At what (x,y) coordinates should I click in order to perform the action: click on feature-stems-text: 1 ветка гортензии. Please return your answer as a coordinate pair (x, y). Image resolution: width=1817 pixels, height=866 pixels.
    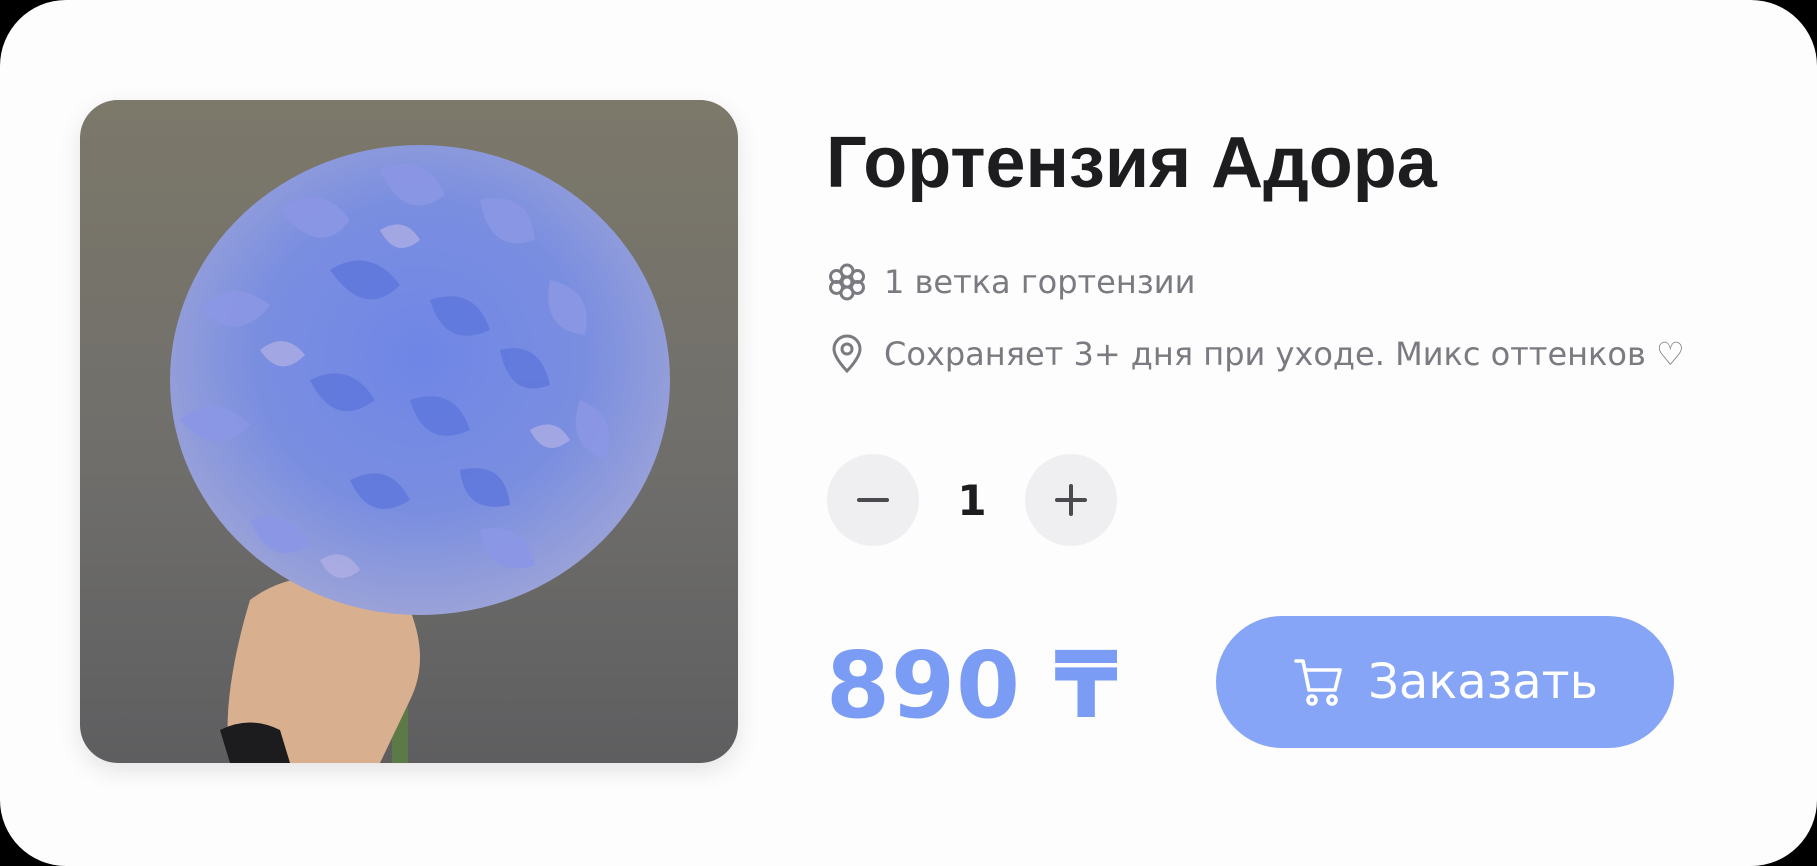
    Looking at the image, I should click on (1040, 282).